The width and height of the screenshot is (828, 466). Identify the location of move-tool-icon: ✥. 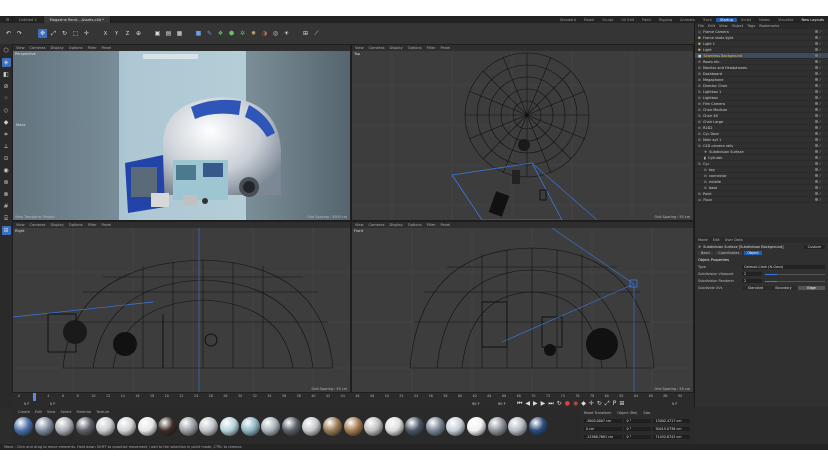
(42, 33).